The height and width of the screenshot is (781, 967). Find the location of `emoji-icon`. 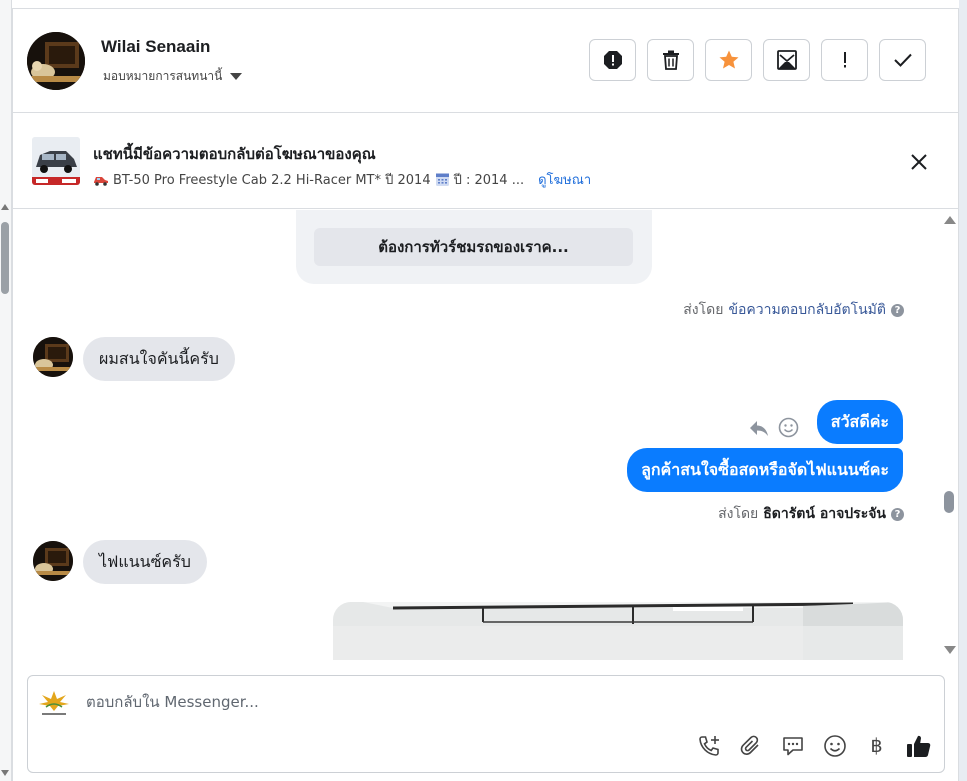

emoji-icon is located at coordinates (834, 745).